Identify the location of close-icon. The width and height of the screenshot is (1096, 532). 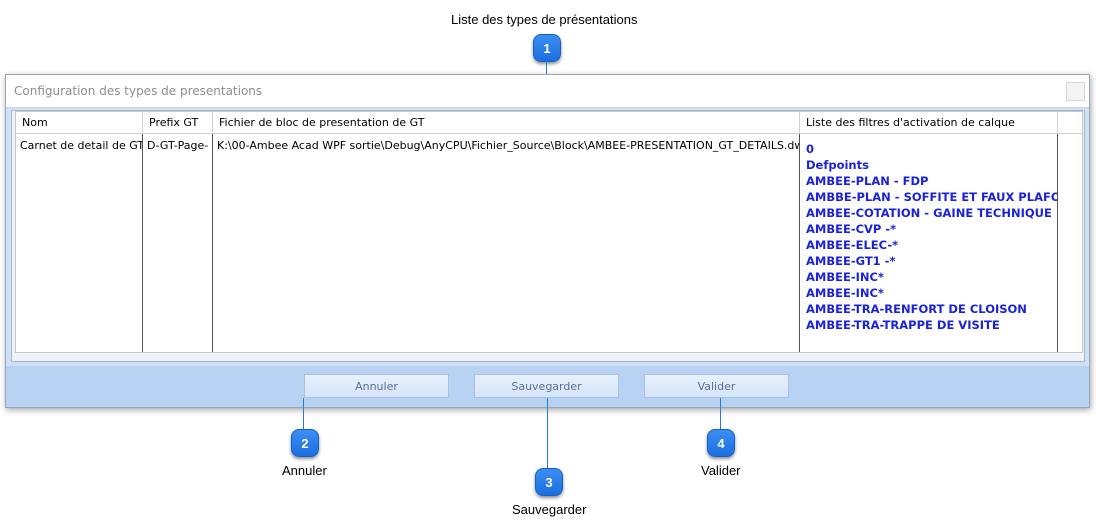
(1075, 91).